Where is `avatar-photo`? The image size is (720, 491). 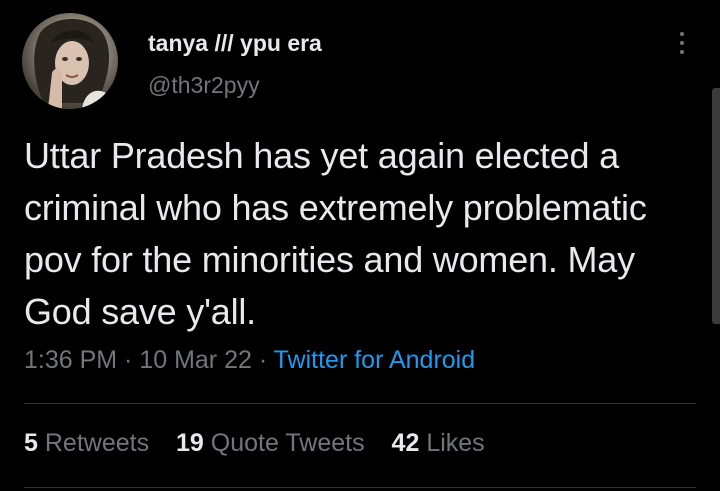
avatar-photo is located at coordinates (73, 64).